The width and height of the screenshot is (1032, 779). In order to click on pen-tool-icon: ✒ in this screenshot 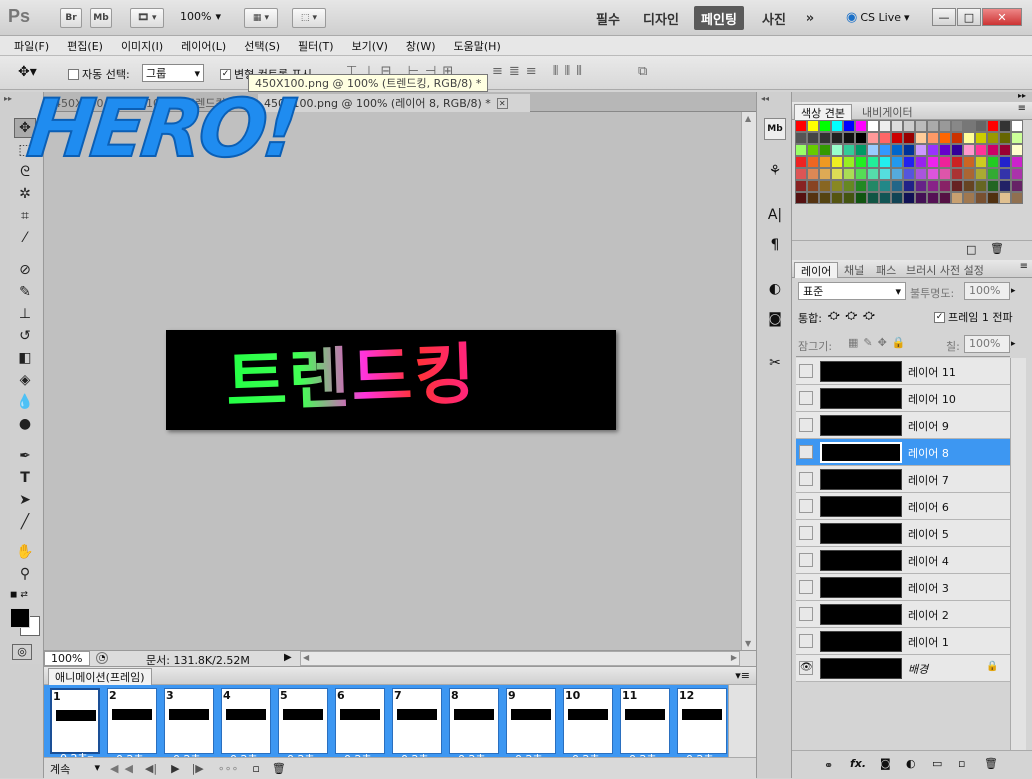, I will do `click(25, 456)`.